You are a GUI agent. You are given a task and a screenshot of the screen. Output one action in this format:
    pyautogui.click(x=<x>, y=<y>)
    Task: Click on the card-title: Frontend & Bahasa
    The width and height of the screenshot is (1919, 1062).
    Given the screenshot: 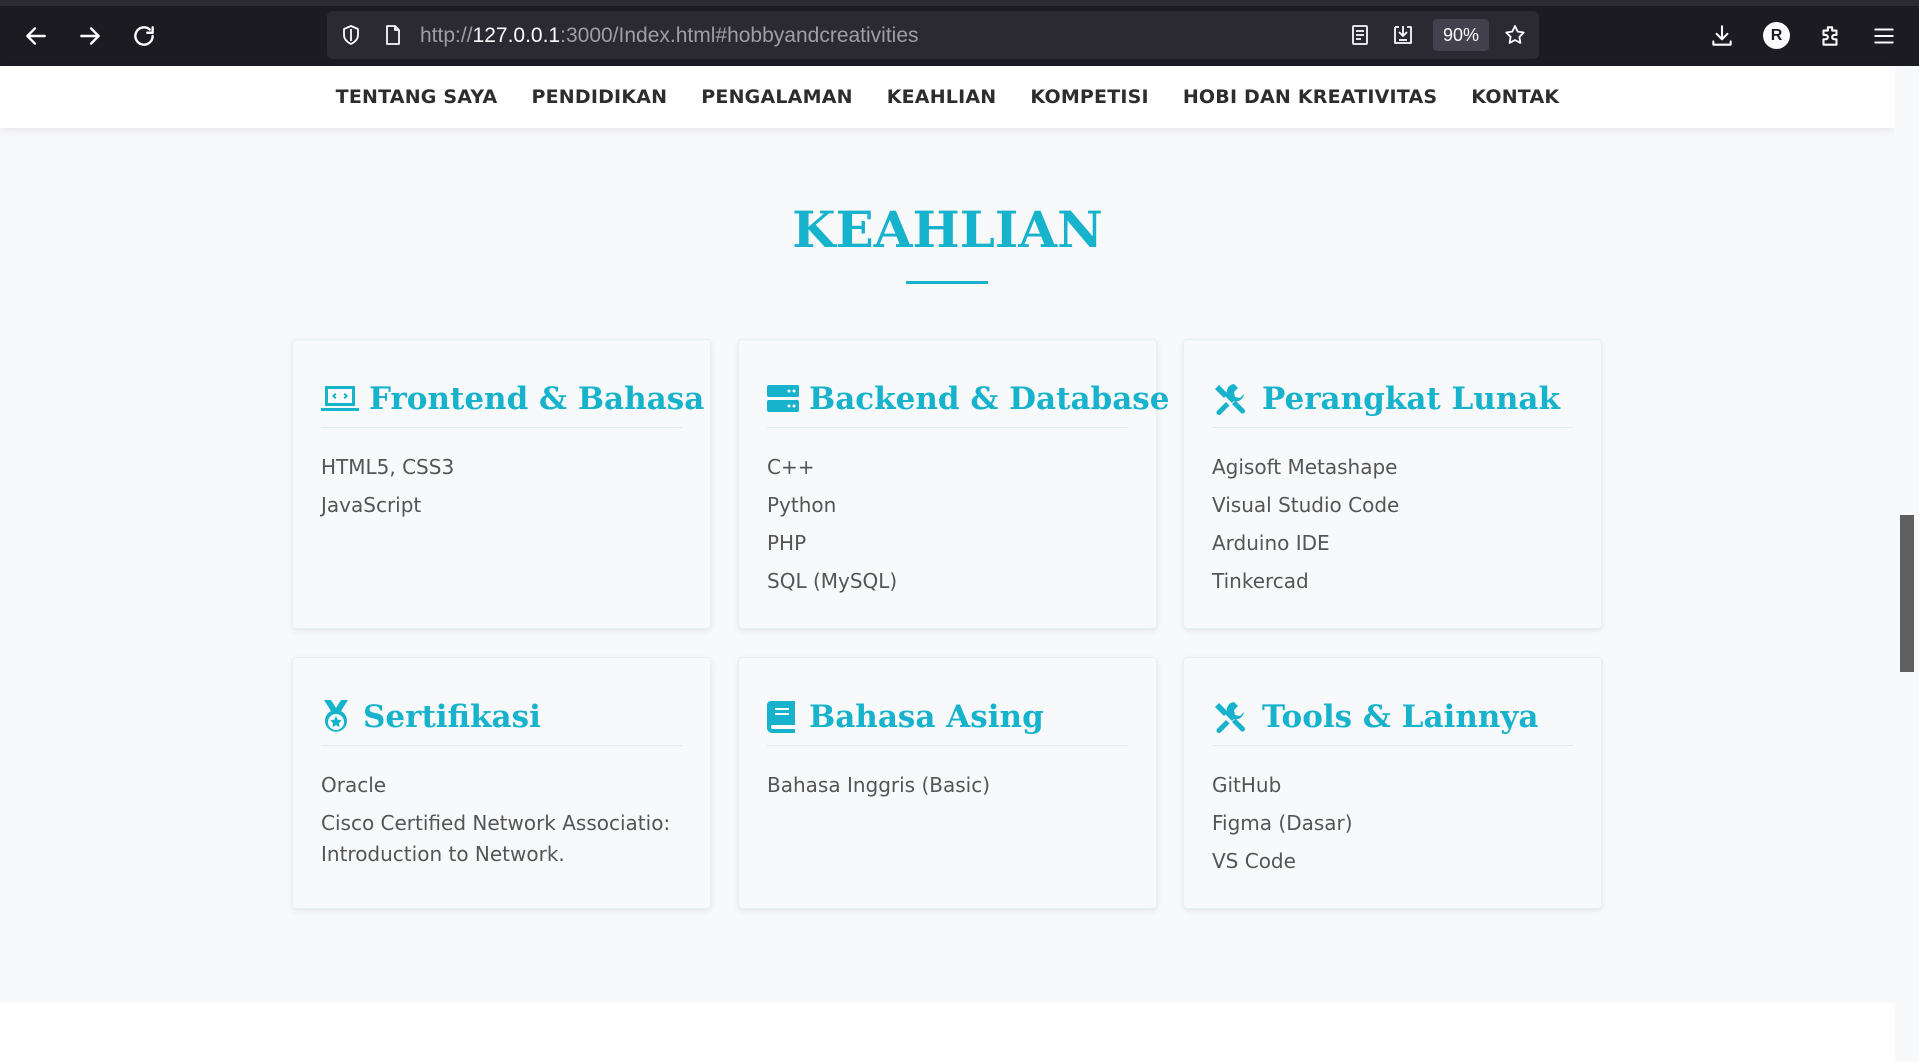 What is the action you would take?
    pyautogui.click(x=537, y=398)
    